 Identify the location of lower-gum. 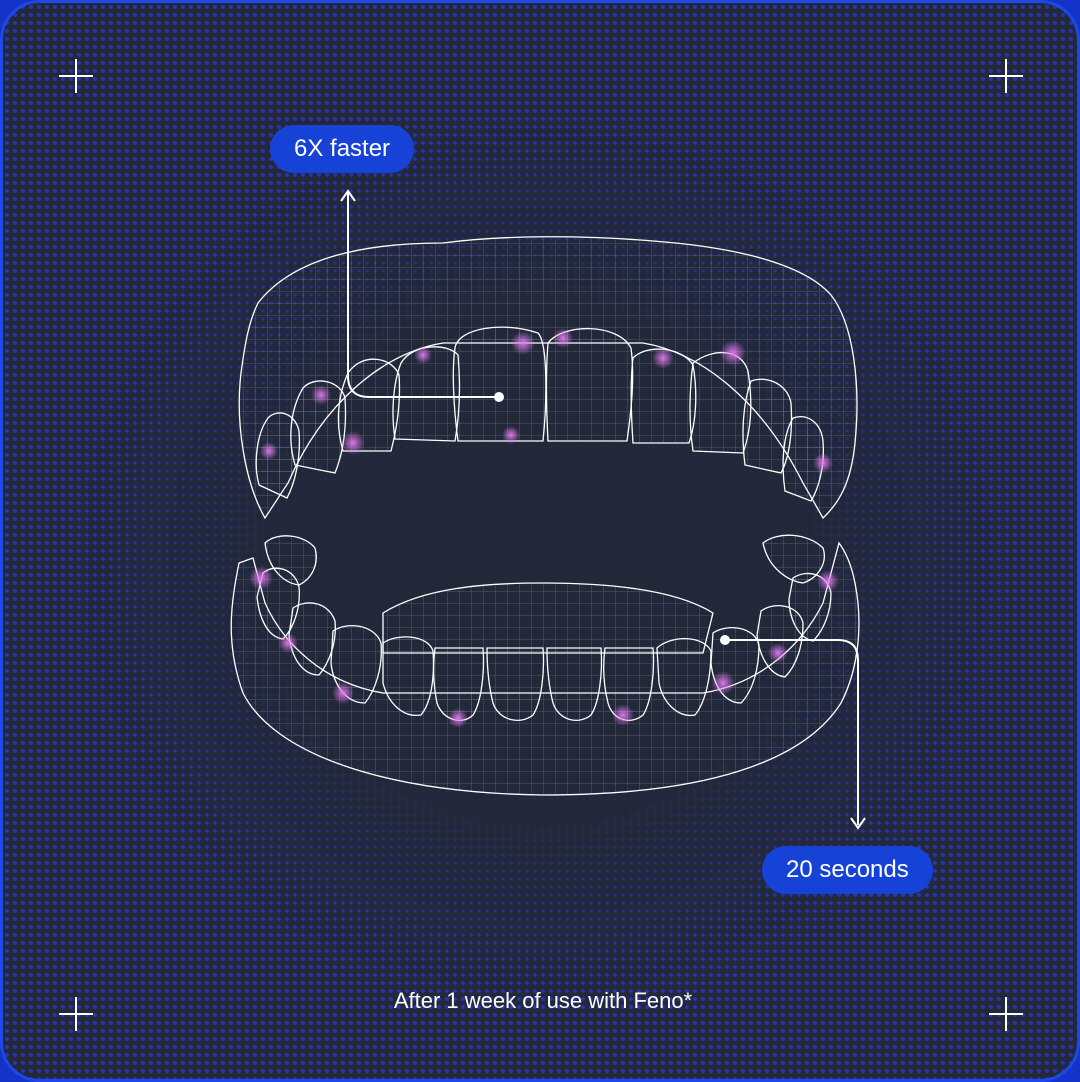
(545, 668).